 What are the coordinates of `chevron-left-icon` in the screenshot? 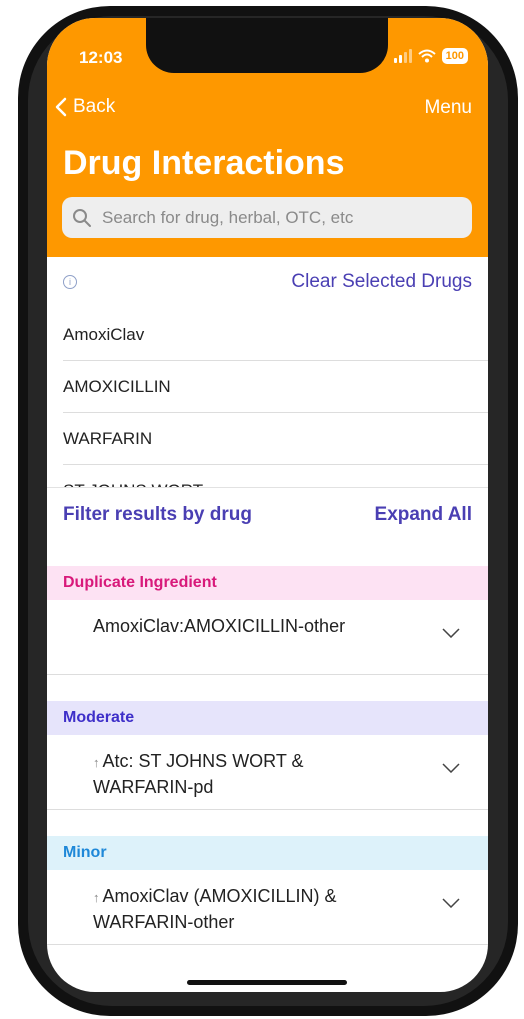 It's located at (61, 107).